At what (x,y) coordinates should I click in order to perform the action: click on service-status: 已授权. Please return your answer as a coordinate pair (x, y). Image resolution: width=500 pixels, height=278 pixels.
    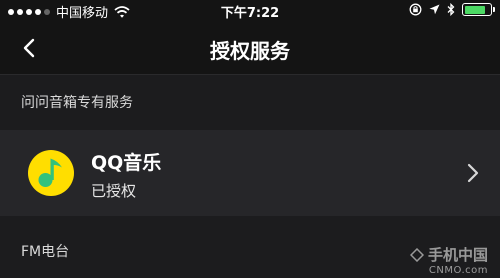
    Looking at the image, I should click on (114, 191).